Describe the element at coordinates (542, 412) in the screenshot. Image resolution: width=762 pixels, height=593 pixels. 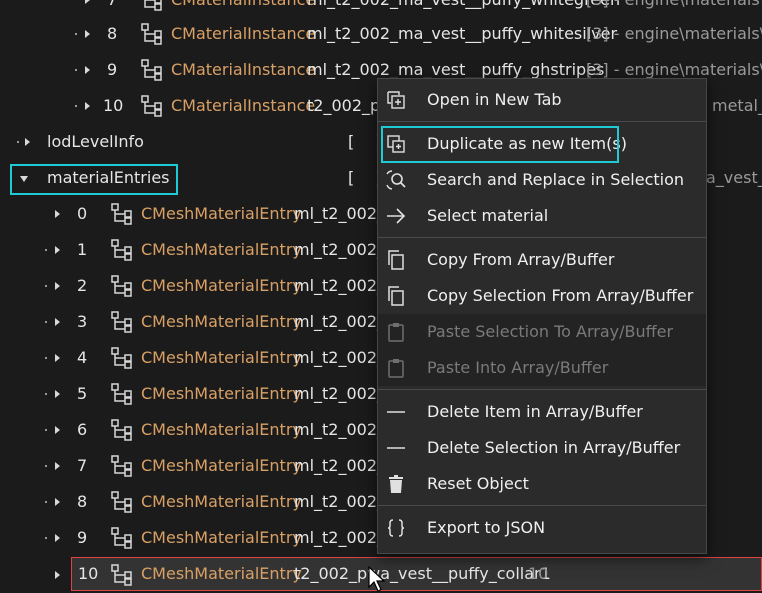
I see `menu-item-delete-item: Delete Item in Array/Buffer` at that location.